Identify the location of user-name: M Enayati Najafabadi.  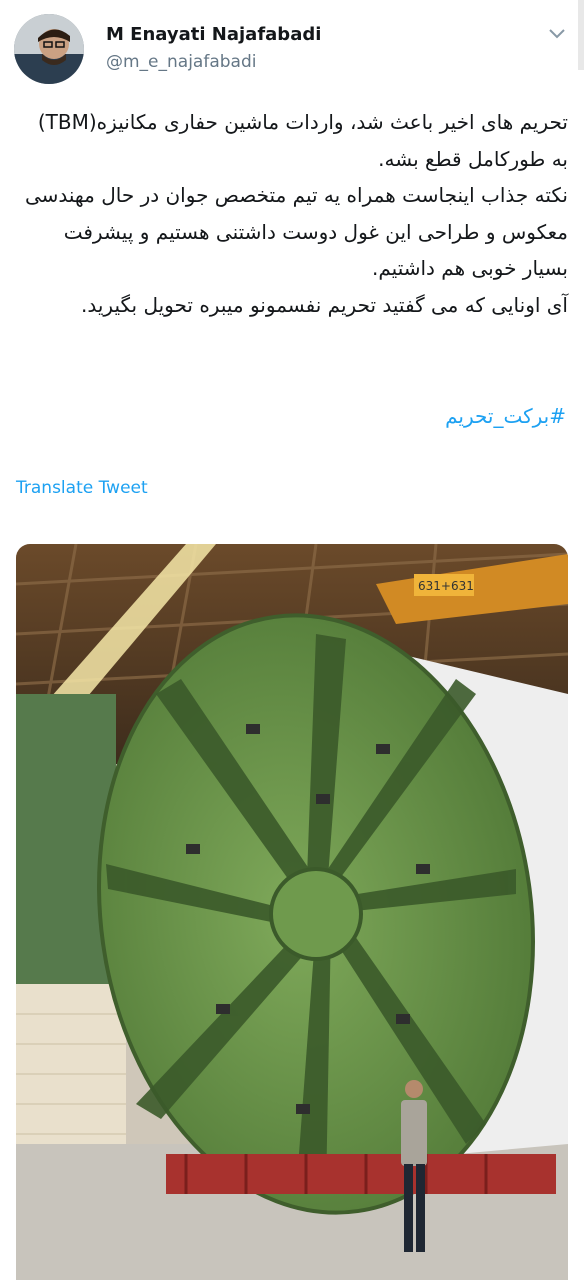
(213, 34).